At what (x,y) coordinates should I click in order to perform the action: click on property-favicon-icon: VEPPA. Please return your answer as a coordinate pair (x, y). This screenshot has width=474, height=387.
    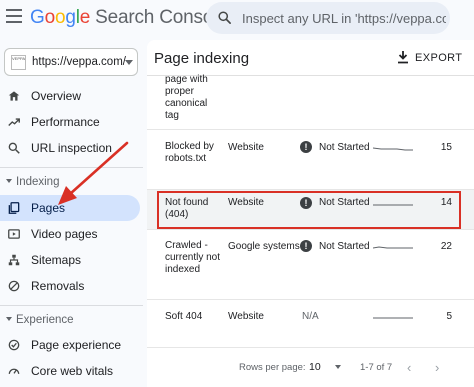
    Looking at the image, I should click on (18, 62).